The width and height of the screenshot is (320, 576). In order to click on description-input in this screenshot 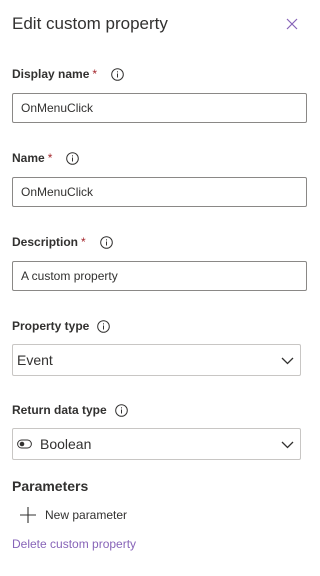, I will do `click(156, 276)`.